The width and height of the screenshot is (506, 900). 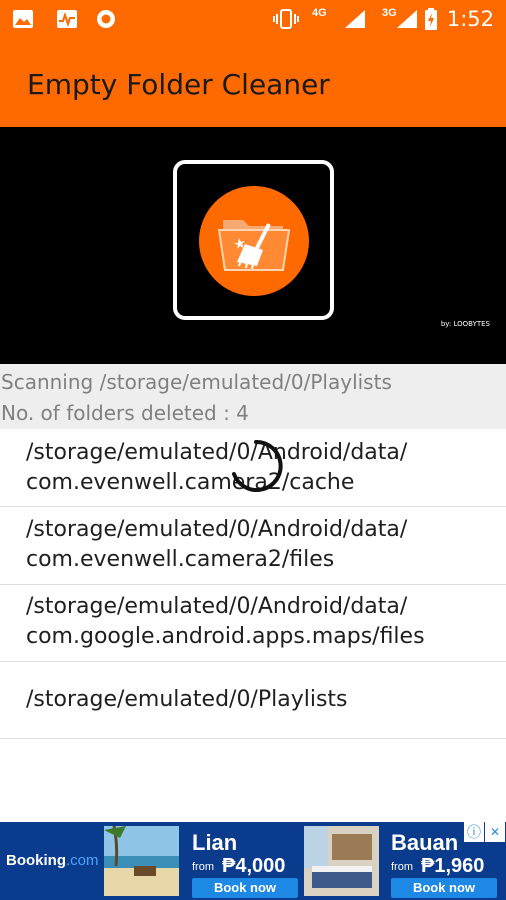 I want to click on list-item: /storage/emulated/0/Playlists, so click(x=253, y=700).